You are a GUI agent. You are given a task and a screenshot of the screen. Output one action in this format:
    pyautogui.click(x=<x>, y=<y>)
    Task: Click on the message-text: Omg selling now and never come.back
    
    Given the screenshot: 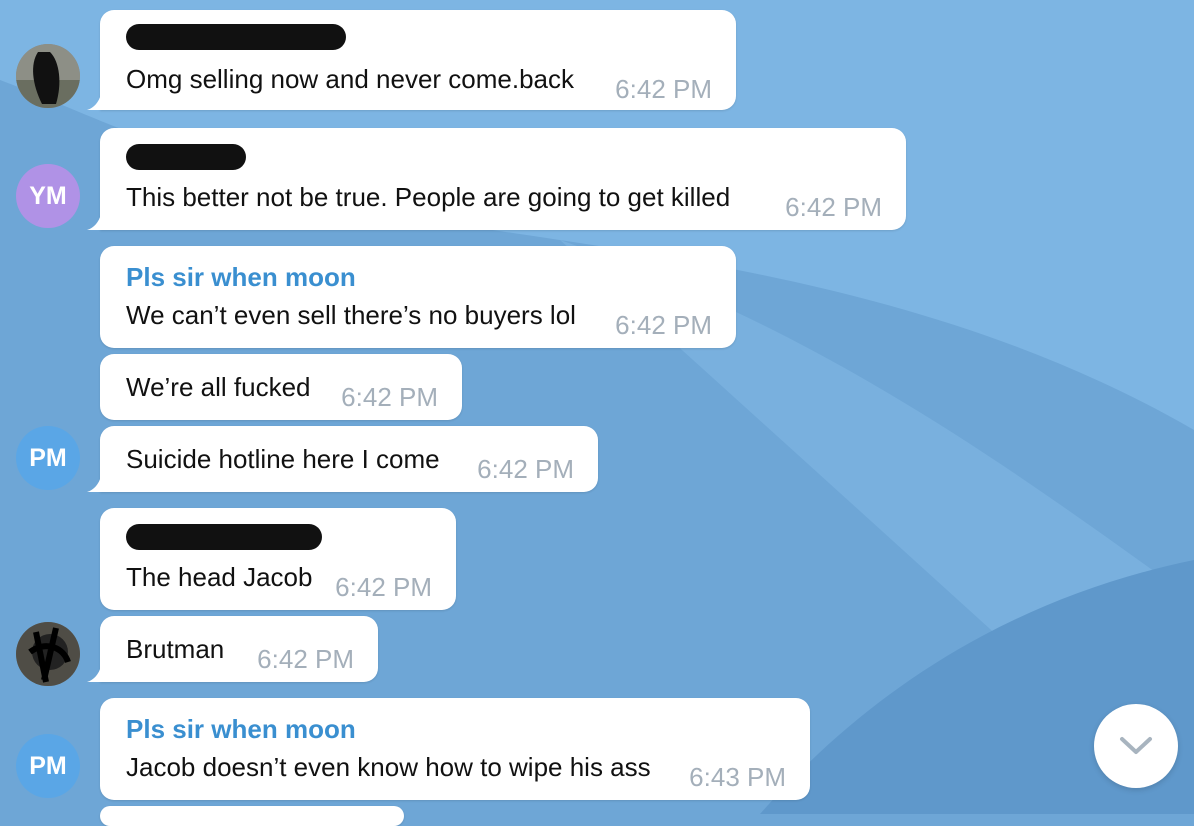 What is the action you would take?
    pyautogui.click(x=350, y=79)
    